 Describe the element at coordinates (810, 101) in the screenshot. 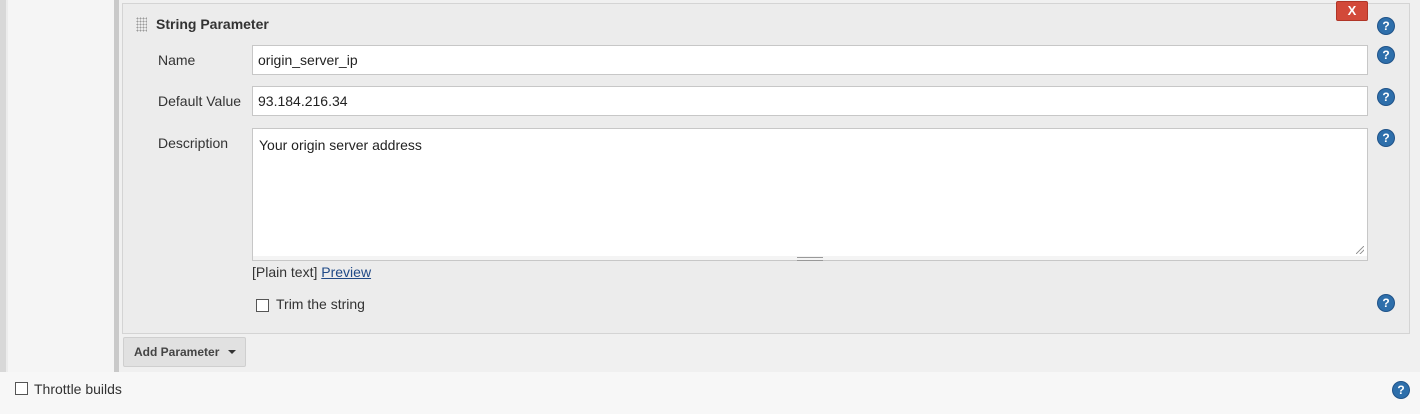

I see `default-value-input` at that location.